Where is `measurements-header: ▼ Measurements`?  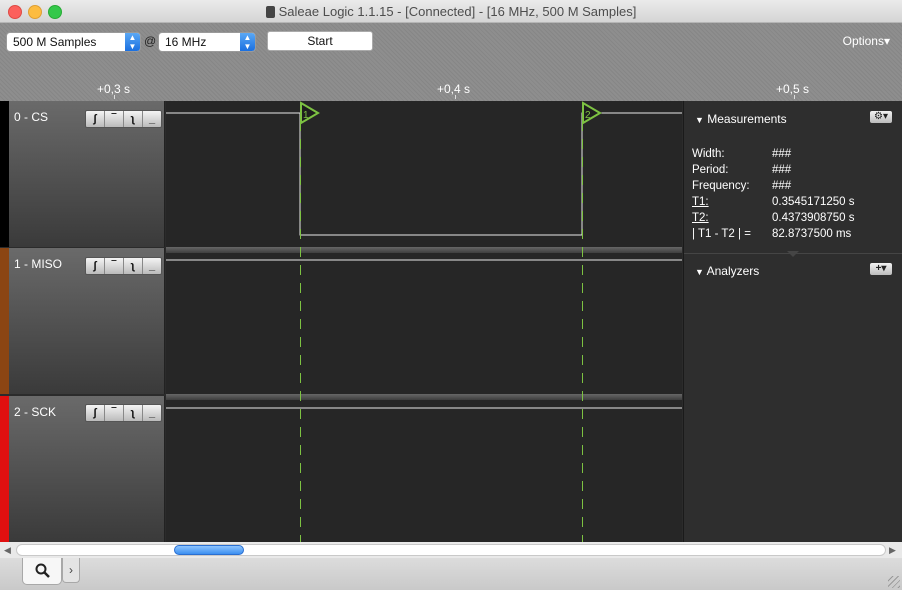
measurements-header: ▼ Measurements is located at coordinates (741, 119).